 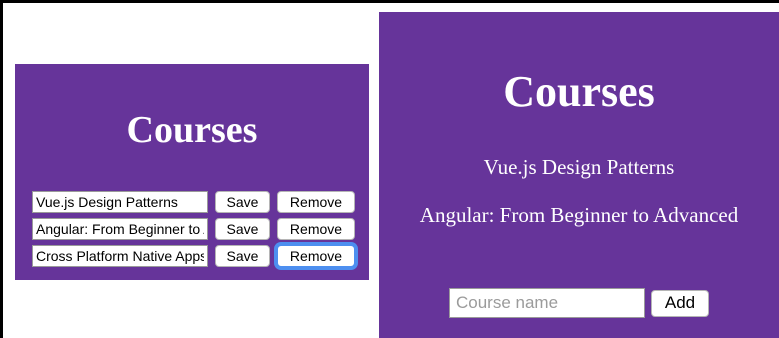 I want to click on add-course-form: Add, so click(x=579, y=303).